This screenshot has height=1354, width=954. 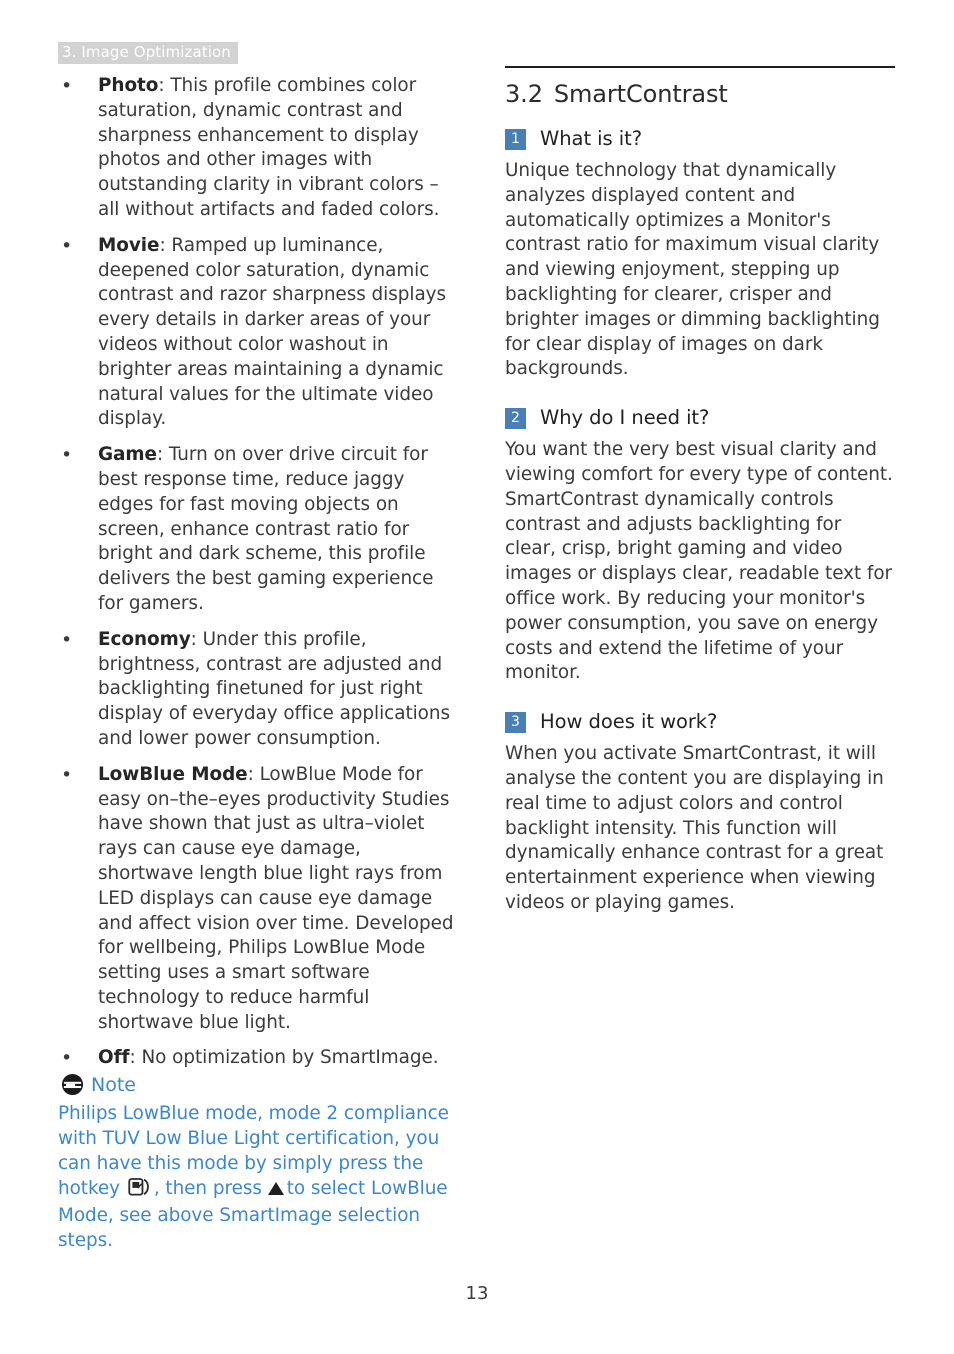 I want to click on note-label: Note, so click(x=113, y=1084).